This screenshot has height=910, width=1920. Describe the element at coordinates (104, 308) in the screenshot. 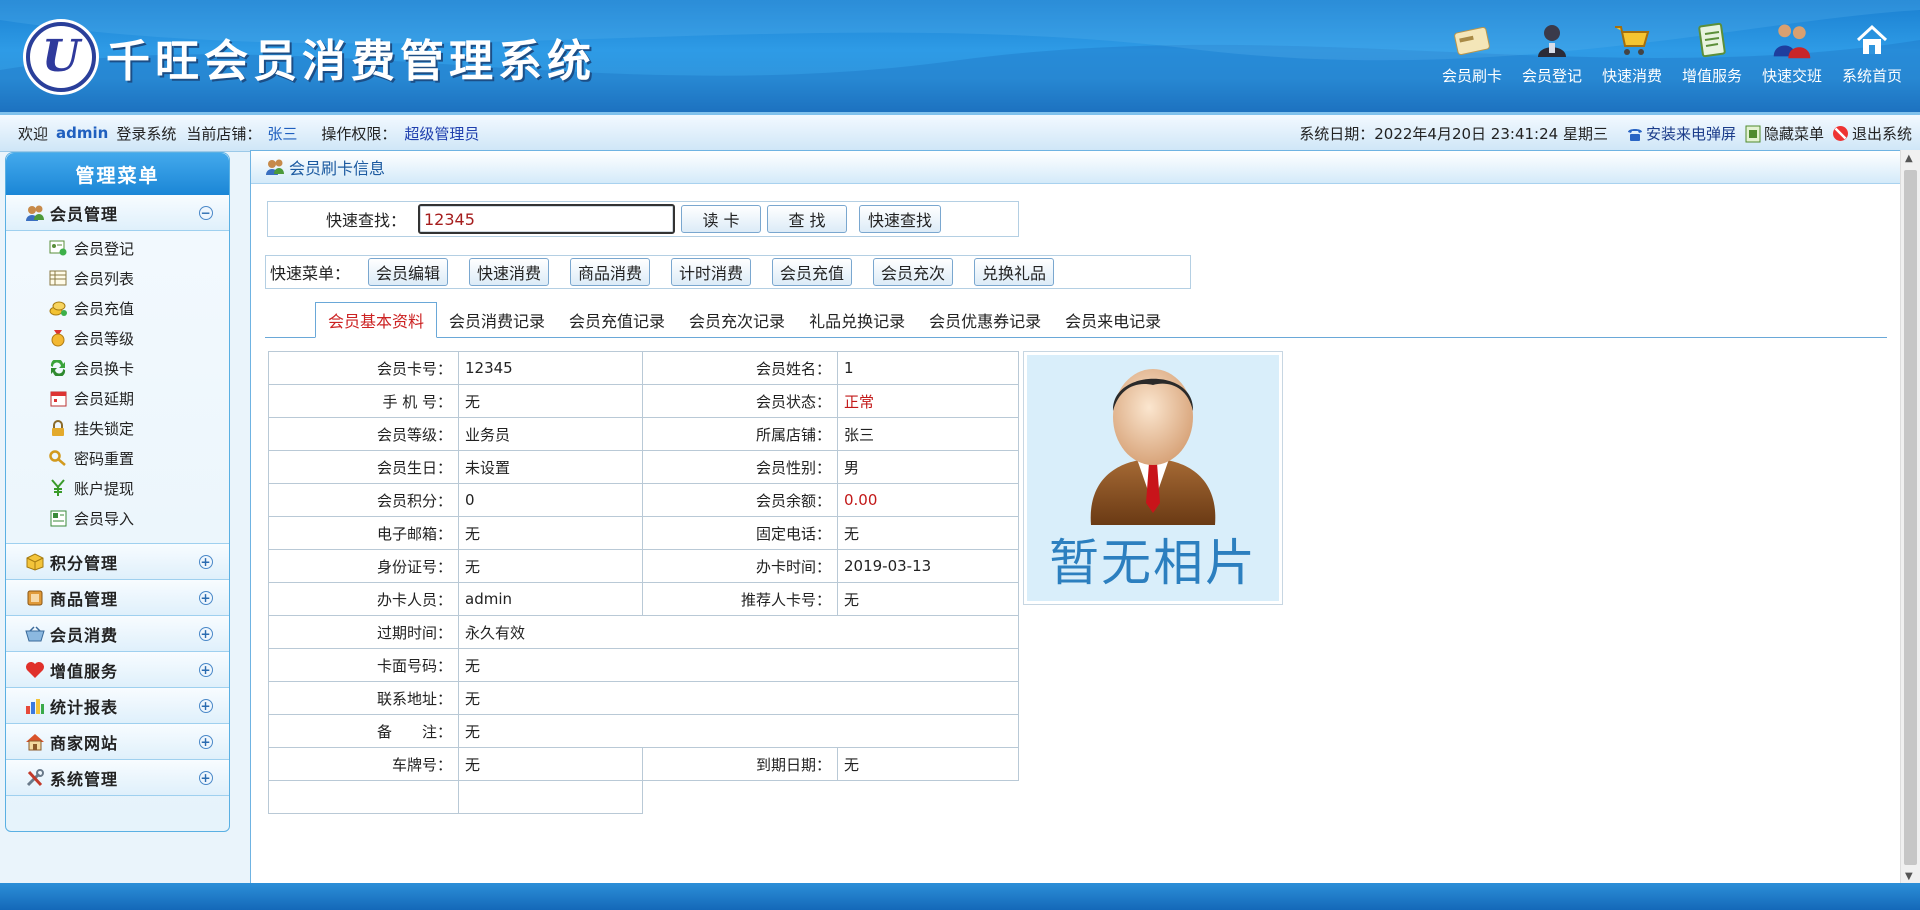

I see `sidebar-item-label: 会员充值` at that location.